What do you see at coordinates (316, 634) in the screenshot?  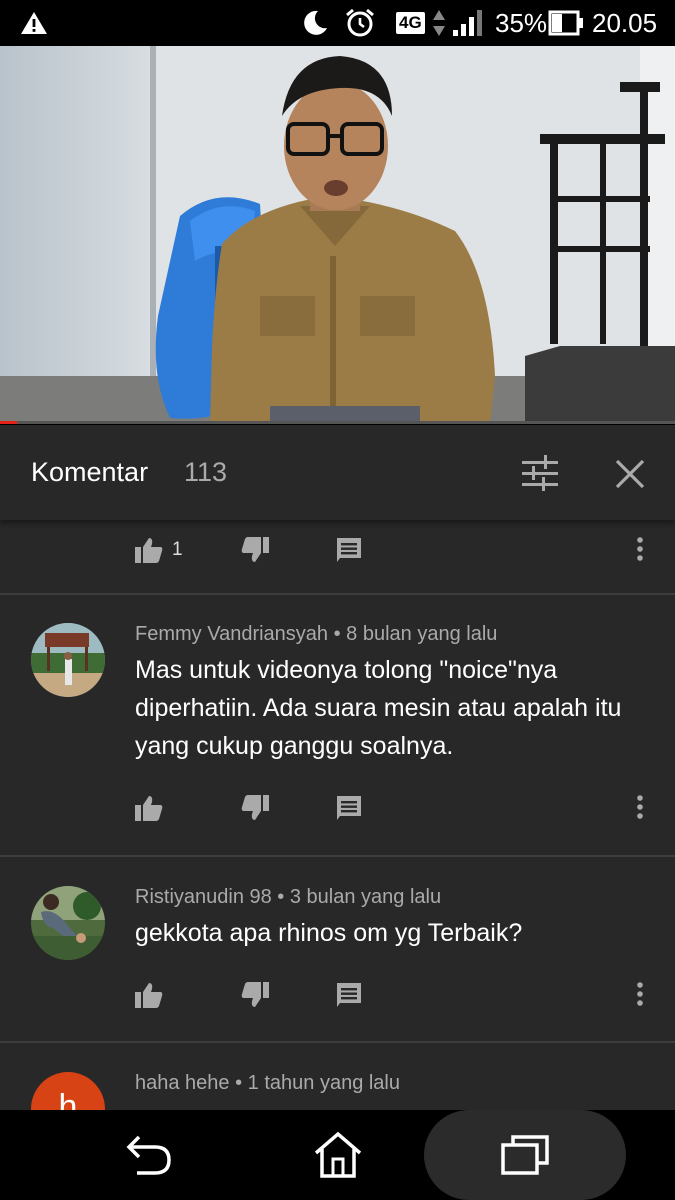 I see `comment-author: Femmy Vandriansyah • 8 bulan yang lalu` at bounding box center [316, 634].